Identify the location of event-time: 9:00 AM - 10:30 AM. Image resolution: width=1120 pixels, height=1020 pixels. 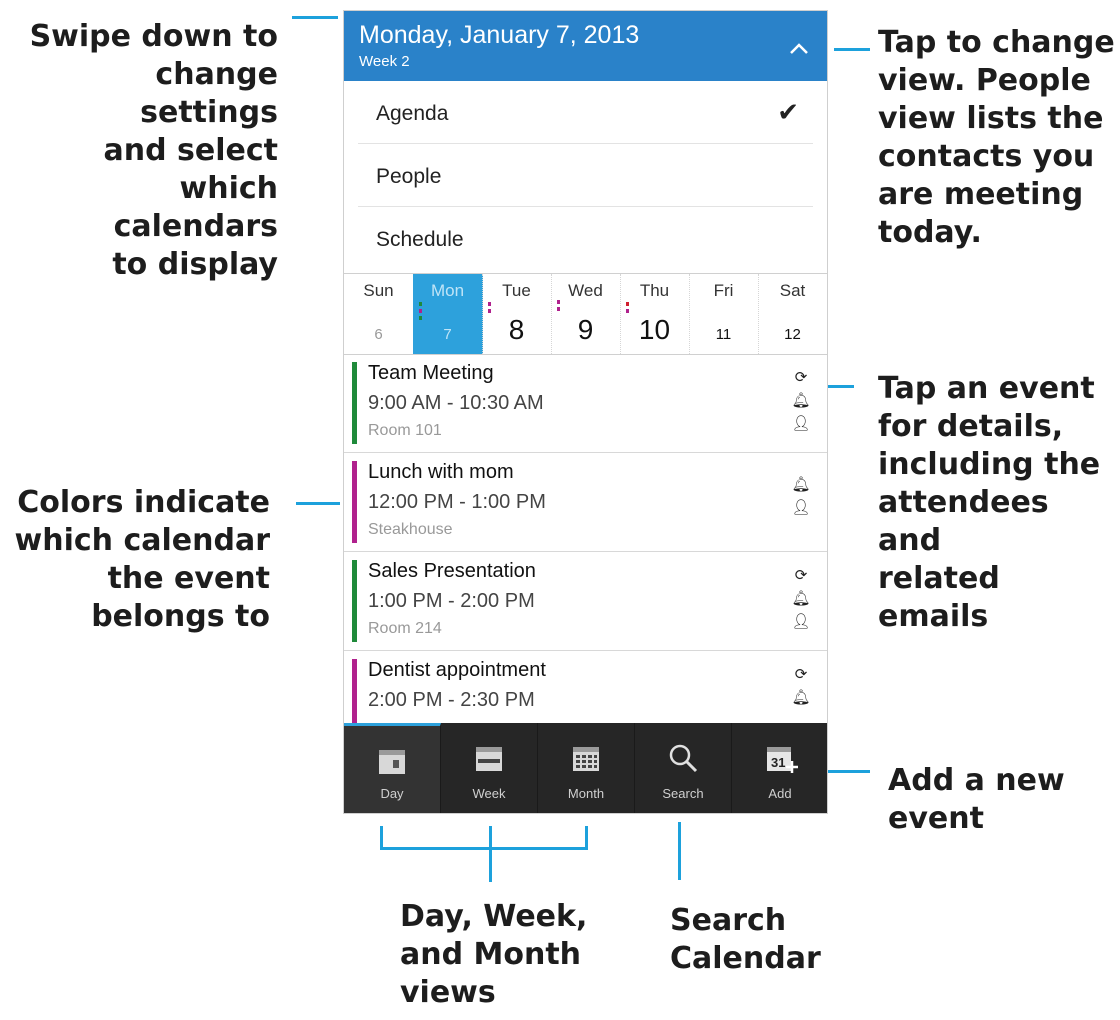
(456, 403).